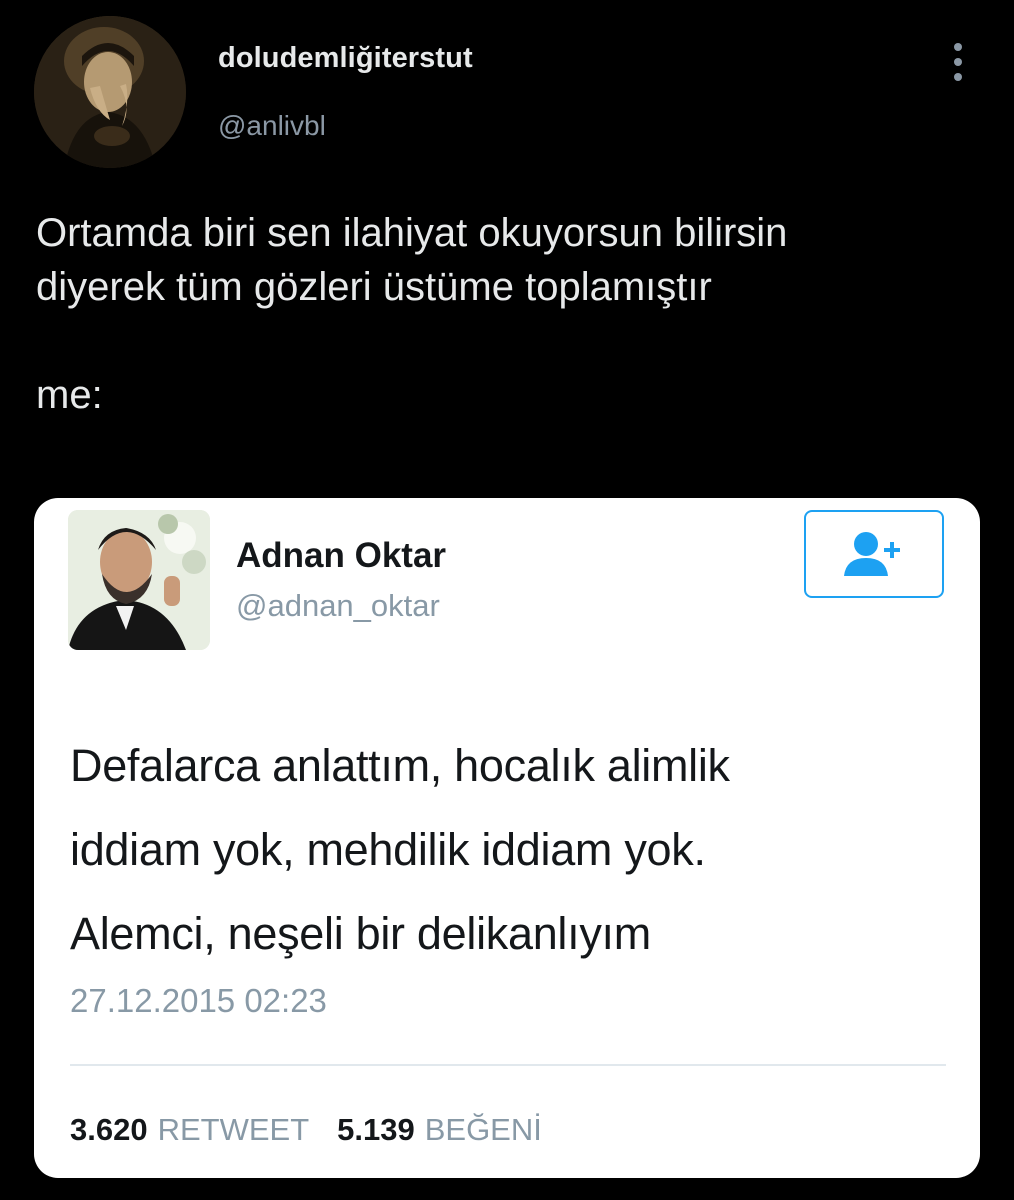 This screenshot has width=1014, height=1200. I want to click on follow-button, so click(874, 554).